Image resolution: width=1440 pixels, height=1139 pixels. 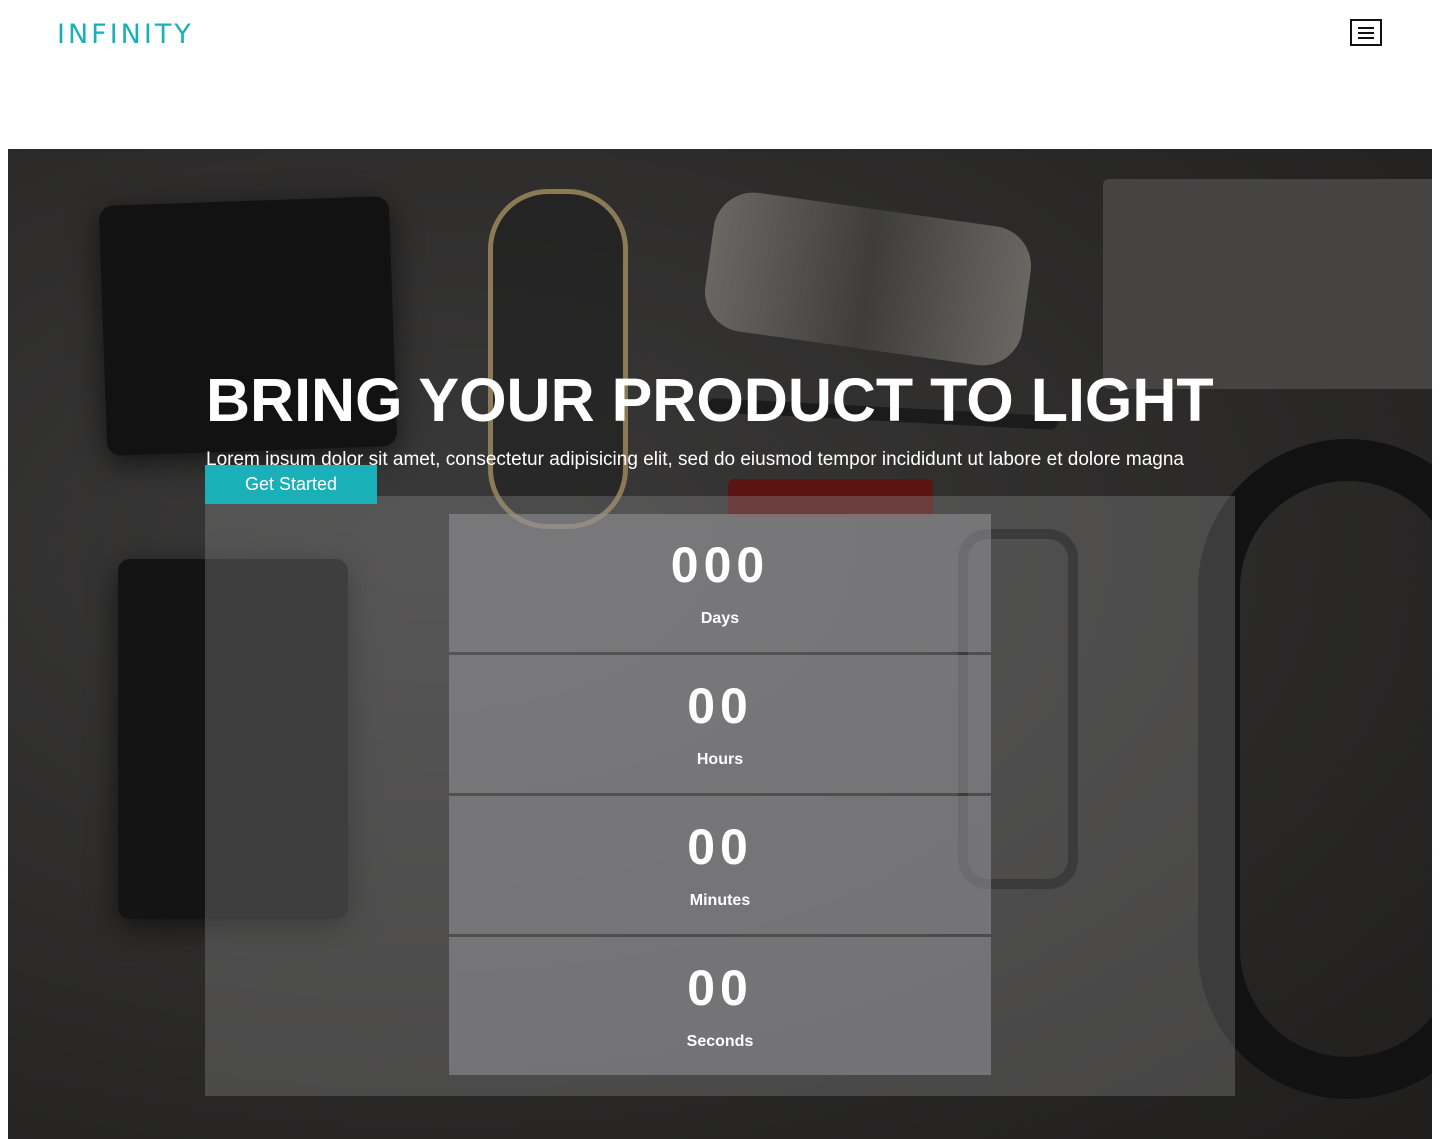 What do you see at coordinates (1267, 284) in the screenshot?
I see `notebook-image` at bounding box center [1267, 284].